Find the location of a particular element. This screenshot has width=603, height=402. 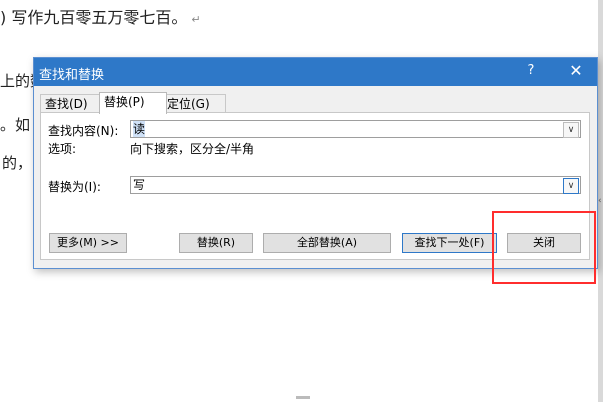

dialog-titlebar: 查找和替换 ? ✕ is located at coordinates (315, 72).